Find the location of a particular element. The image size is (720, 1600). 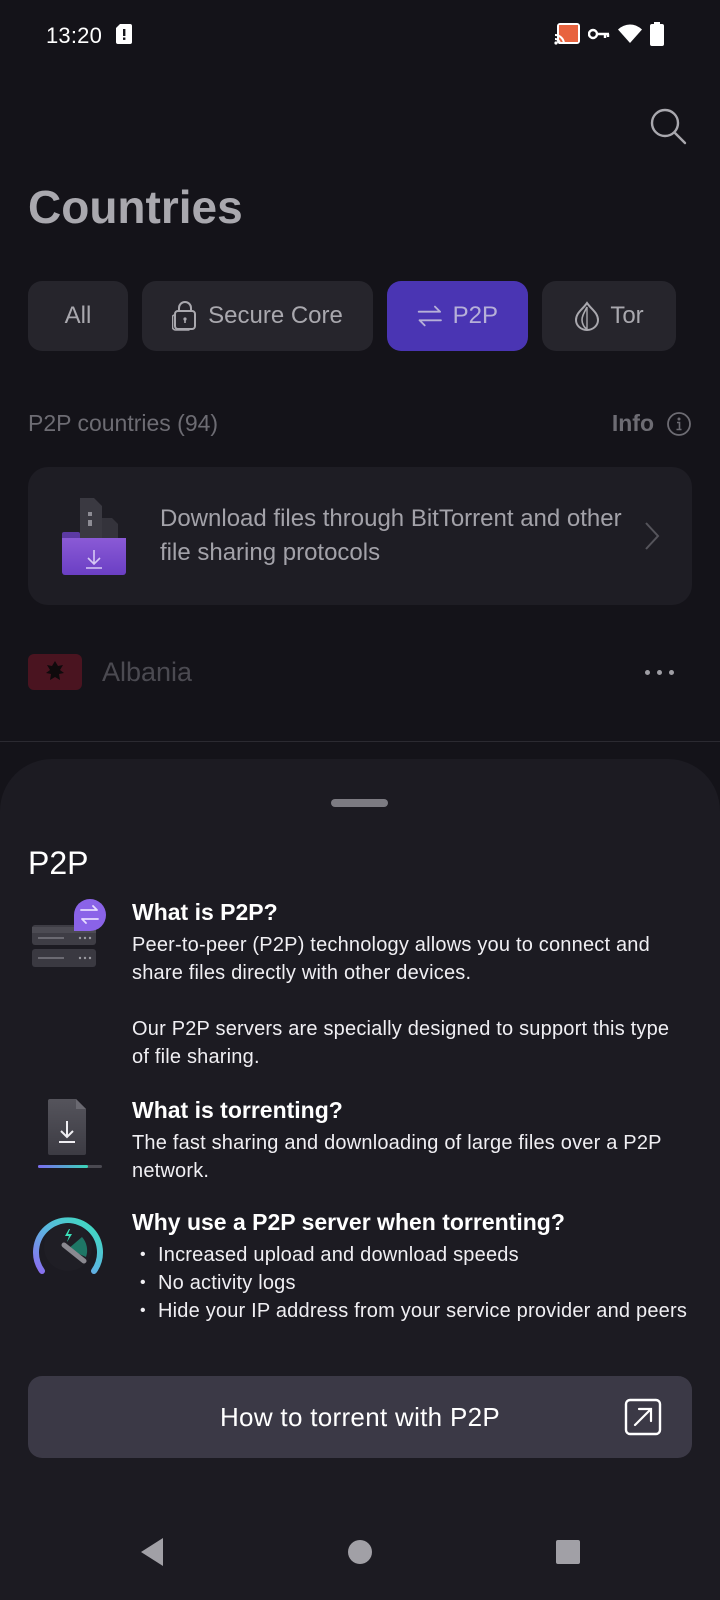

info-circle-icon is located at coordinates (679, 423).